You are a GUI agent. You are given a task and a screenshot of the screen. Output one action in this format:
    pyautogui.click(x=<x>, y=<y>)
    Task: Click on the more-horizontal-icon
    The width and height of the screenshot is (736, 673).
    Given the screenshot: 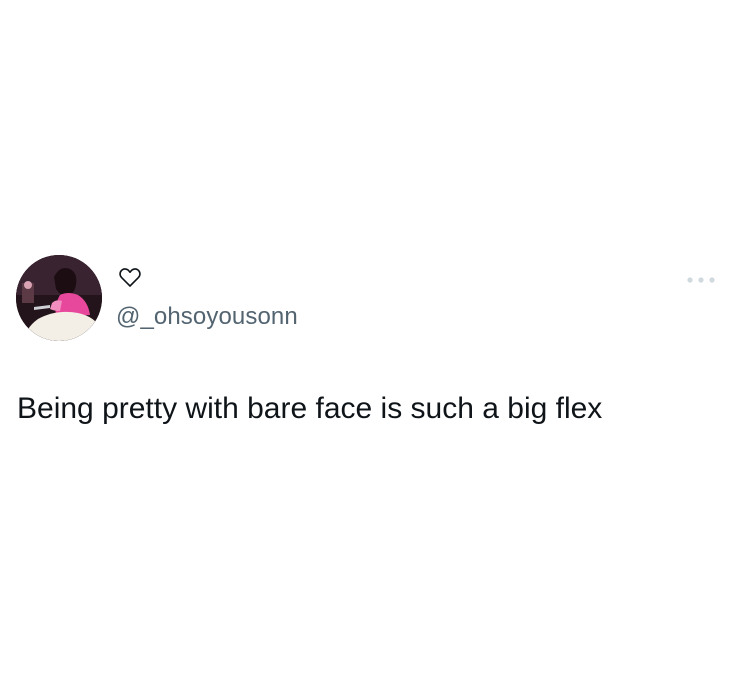 What is the action you would take?
    pyautogui.click(x=701, y=280)
    